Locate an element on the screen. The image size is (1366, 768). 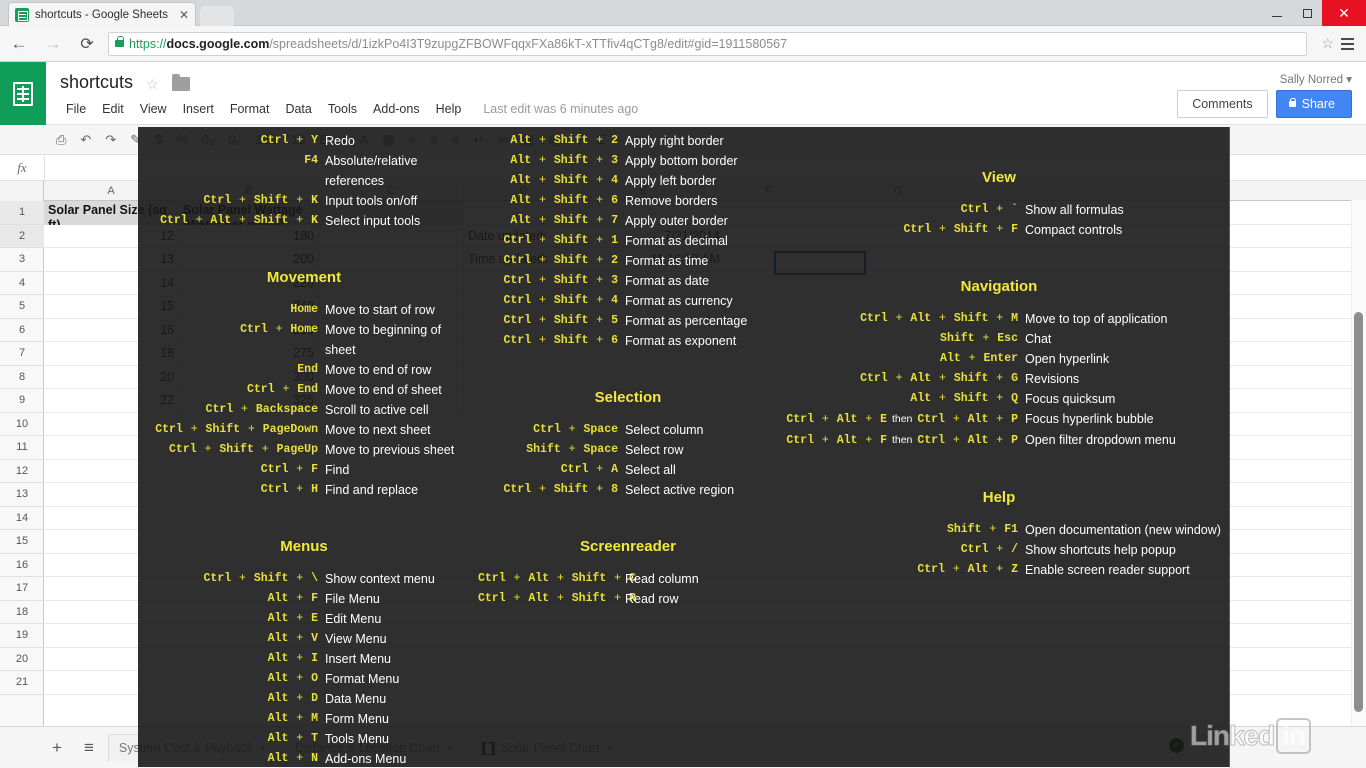
add-sheet-icon: + is located at coordinates (57, 748).